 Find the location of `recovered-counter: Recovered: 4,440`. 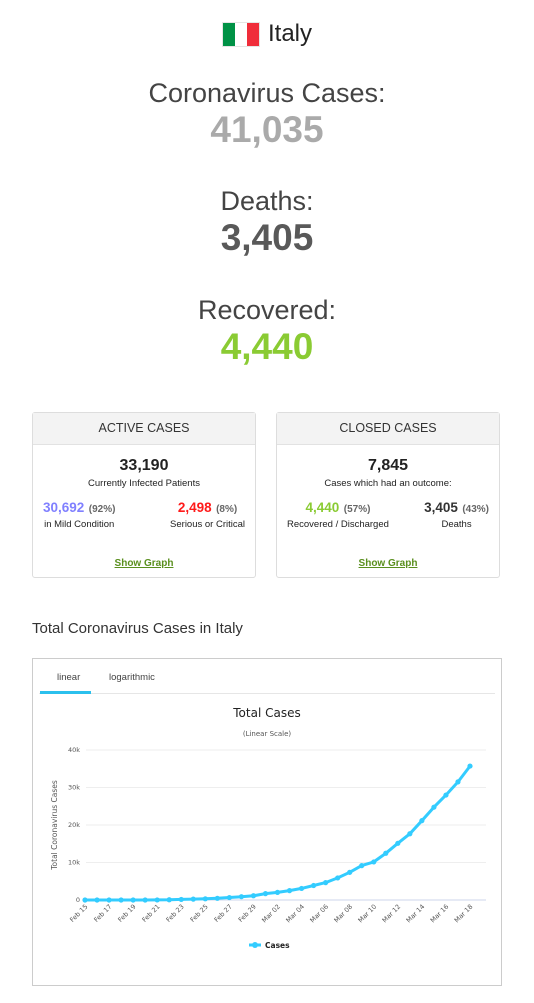

recovered-counter: Recovered: 4,440 is located at coordinates (267, 331).